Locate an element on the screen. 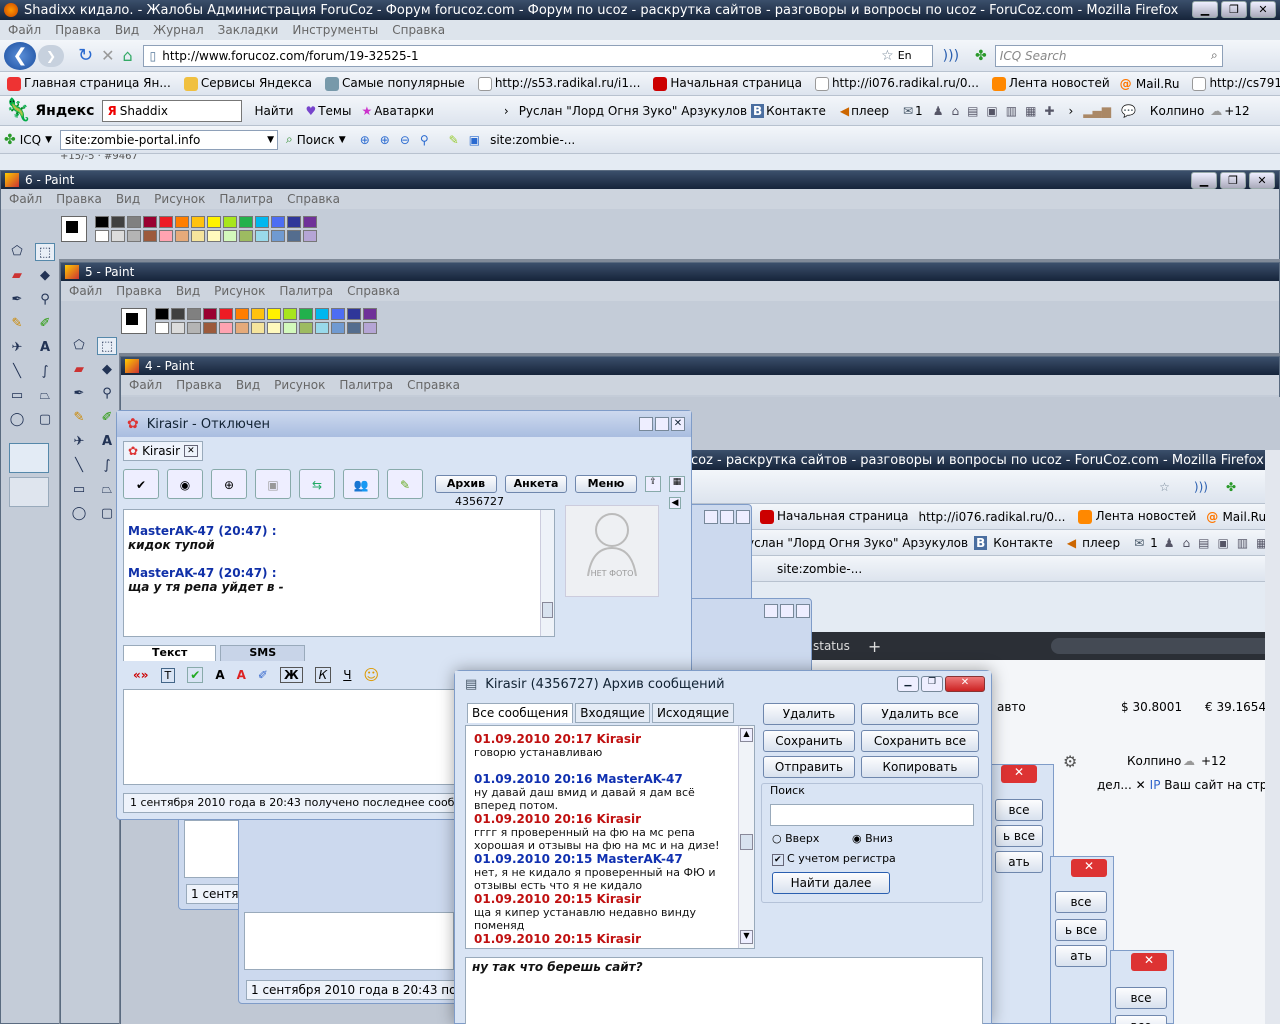 Image resolution: width=1280 pixels, height=1024 pixels. bookmark-2: Сервисы Яндекса is located at coordinates (246, 83).